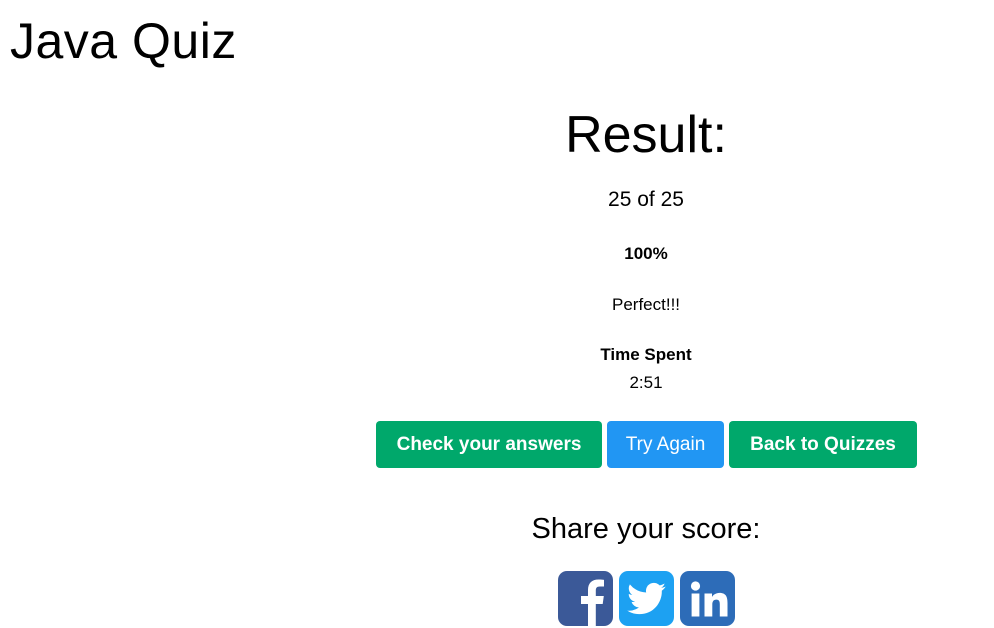 Image resolution: width=994 pixels, height=628 pixels. I want to click on time-spent-value: 2:51, so click(646, 382).